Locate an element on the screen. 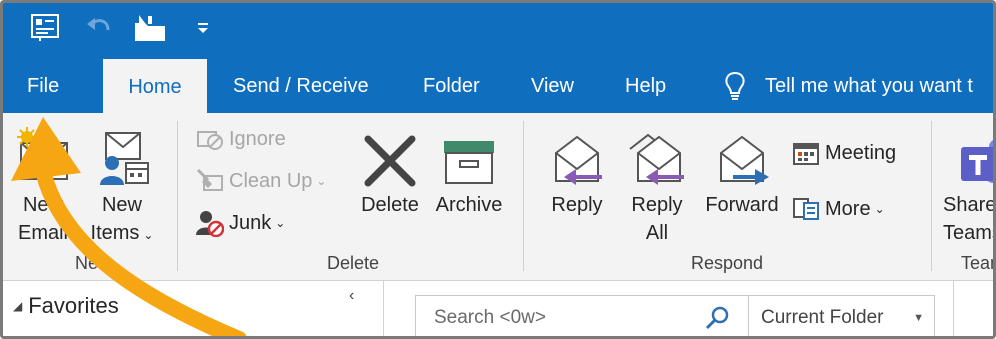  new-items-label-2: Items is located at coordinates (115, 233).